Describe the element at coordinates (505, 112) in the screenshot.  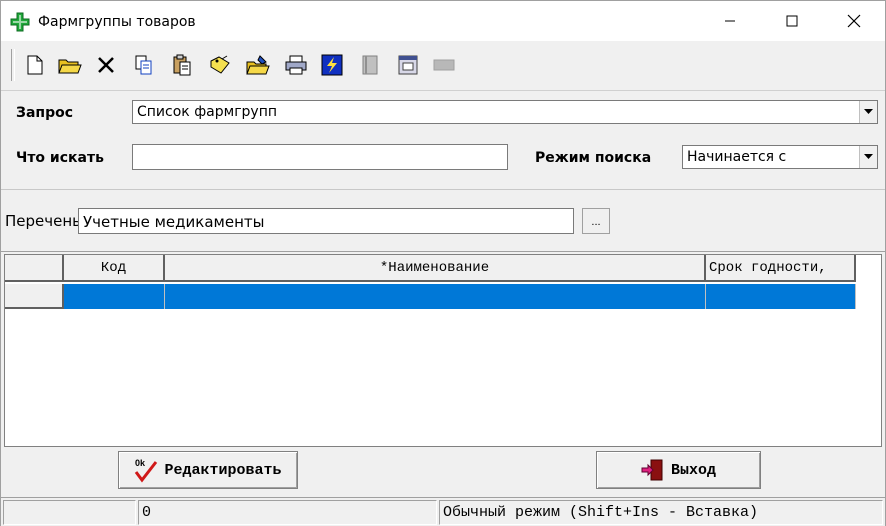
I see `query-select: Список фармгрупп` at that location.